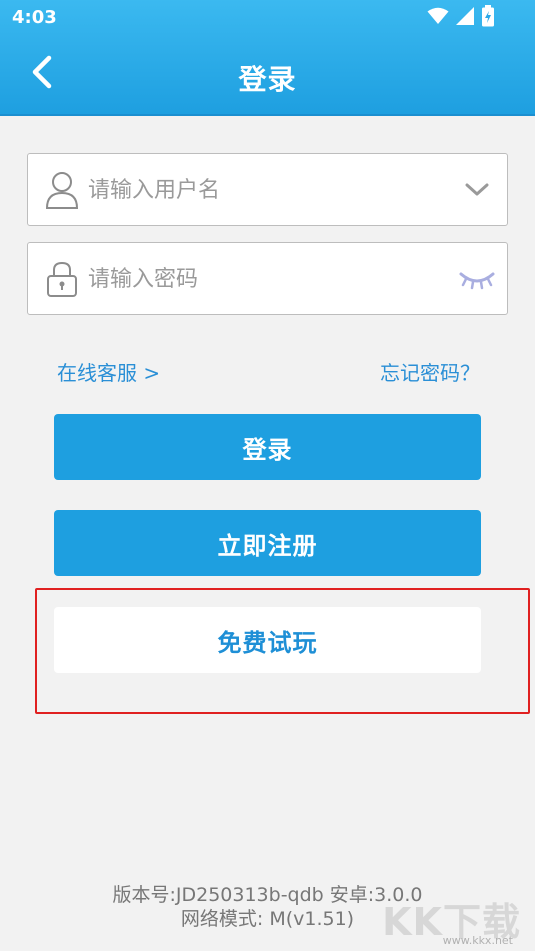  Describe the element at coordinates (267, 447) in the screenshot. I see `login-button: 登录` at that location.